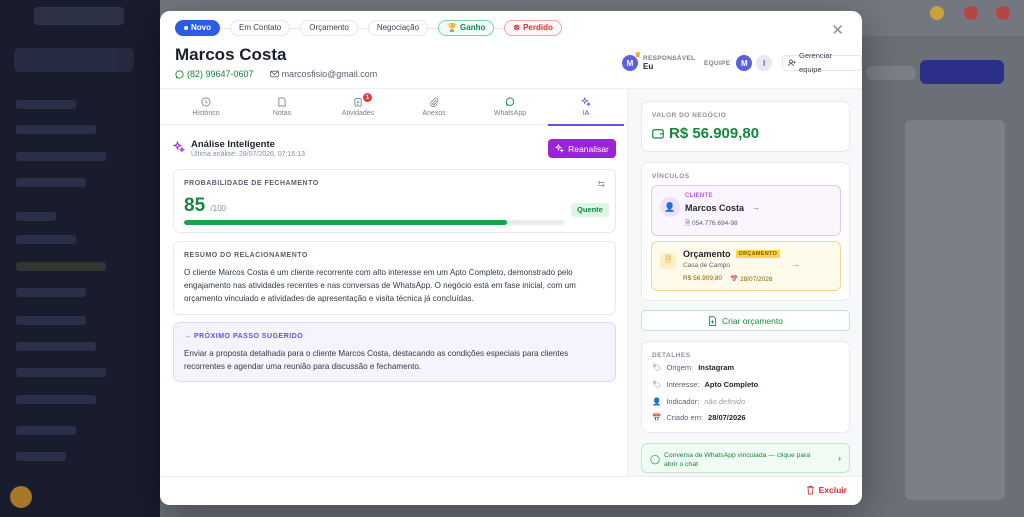 Image resolution: width=1024 pixels, height=517 pixels. I want to click on user-icon: 👤, so click(657, 401).